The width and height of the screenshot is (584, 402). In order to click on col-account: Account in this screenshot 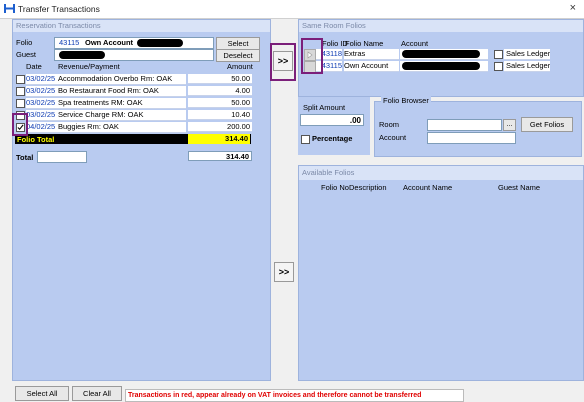, I will do `click(415, 43)`.